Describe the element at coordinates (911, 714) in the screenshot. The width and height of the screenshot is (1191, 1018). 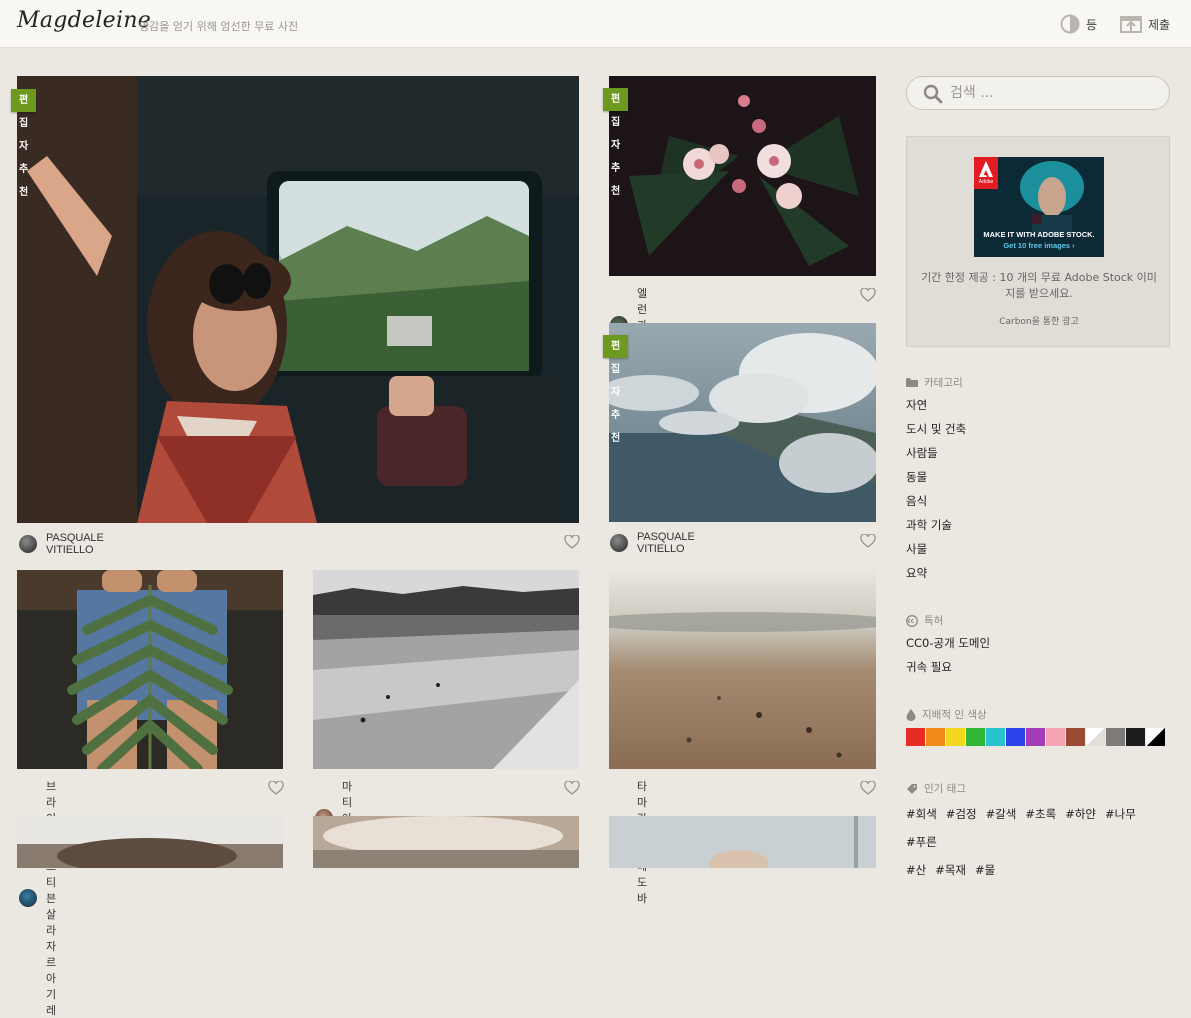
I see `drop-icon` at that location.